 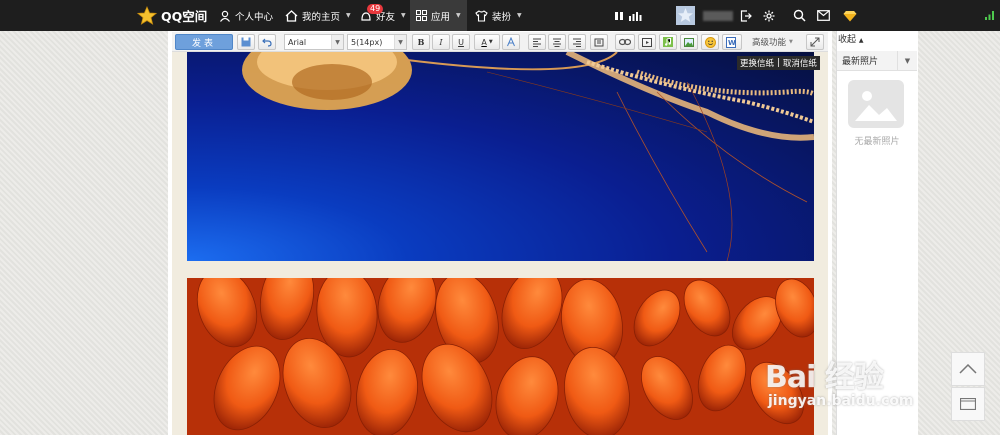 I want to click on align-center-icon, so click(x=557, y=42).